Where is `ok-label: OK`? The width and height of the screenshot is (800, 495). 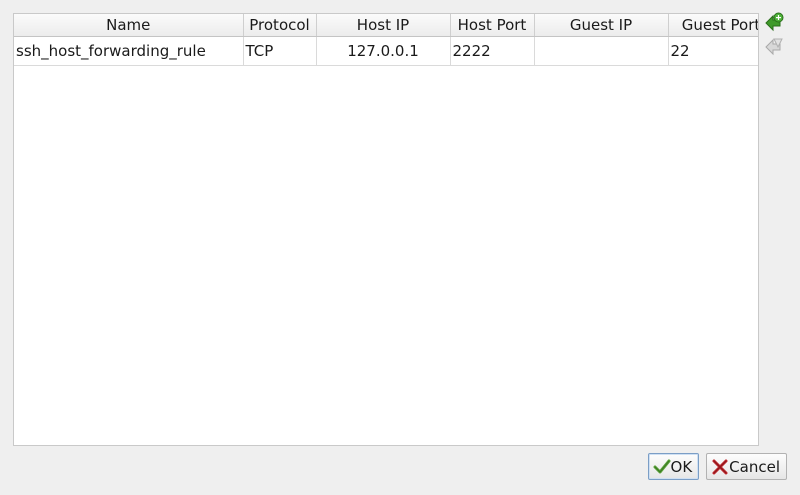
ok-label: OK is located at coordinates (681, 466).